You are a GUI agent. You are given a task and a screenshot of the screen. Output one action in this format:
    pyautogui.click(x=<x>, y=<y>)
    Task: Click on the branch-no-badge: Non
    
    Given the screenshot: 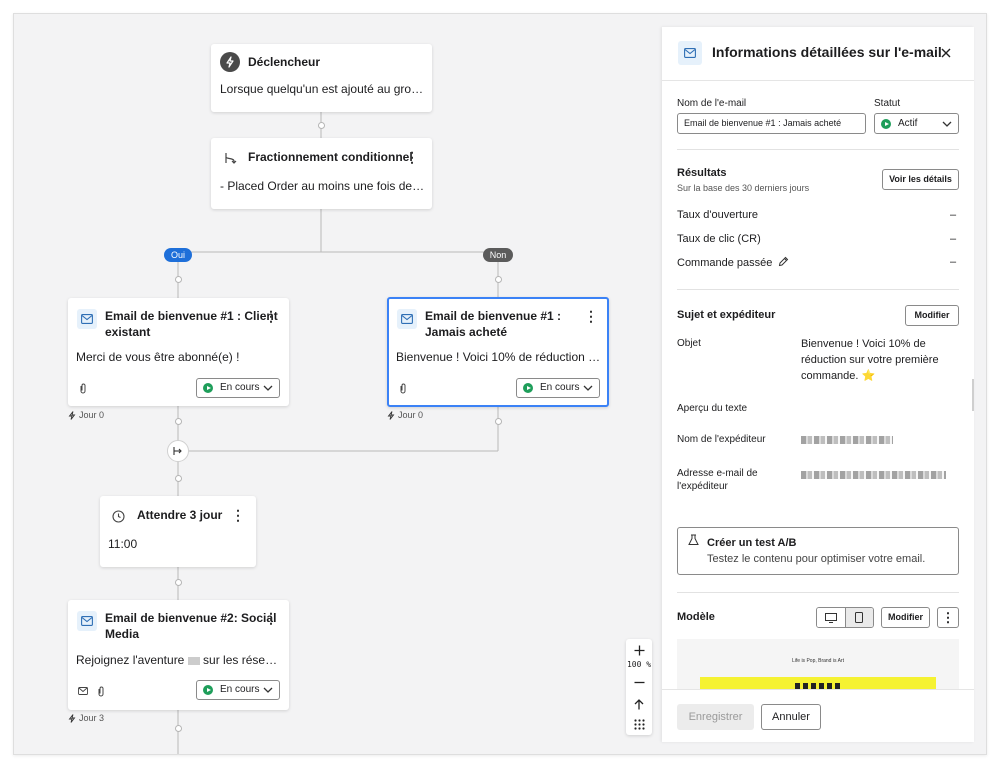 What is the action you would take?
    pyautogui.click(x=498, y=255)
    